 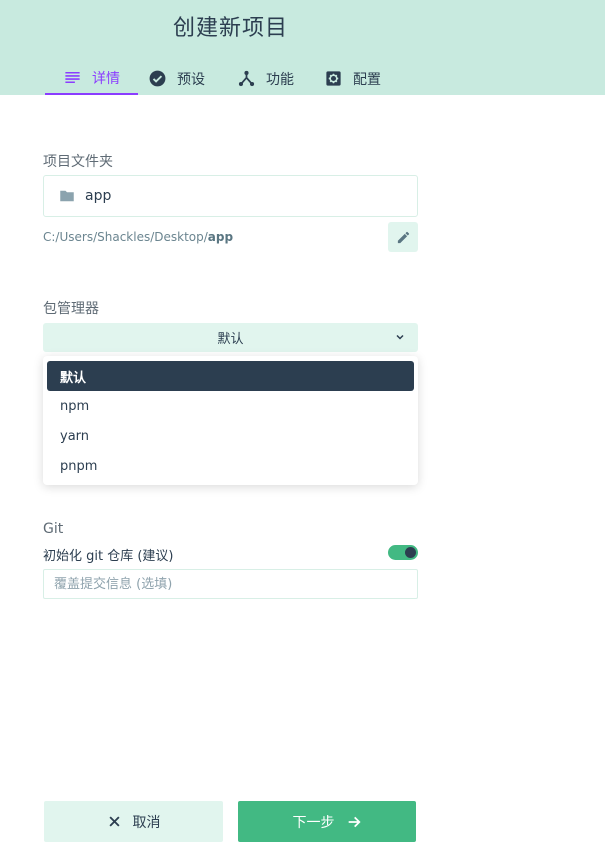 I want to click on fork-icon, so click(x=246, y=78).